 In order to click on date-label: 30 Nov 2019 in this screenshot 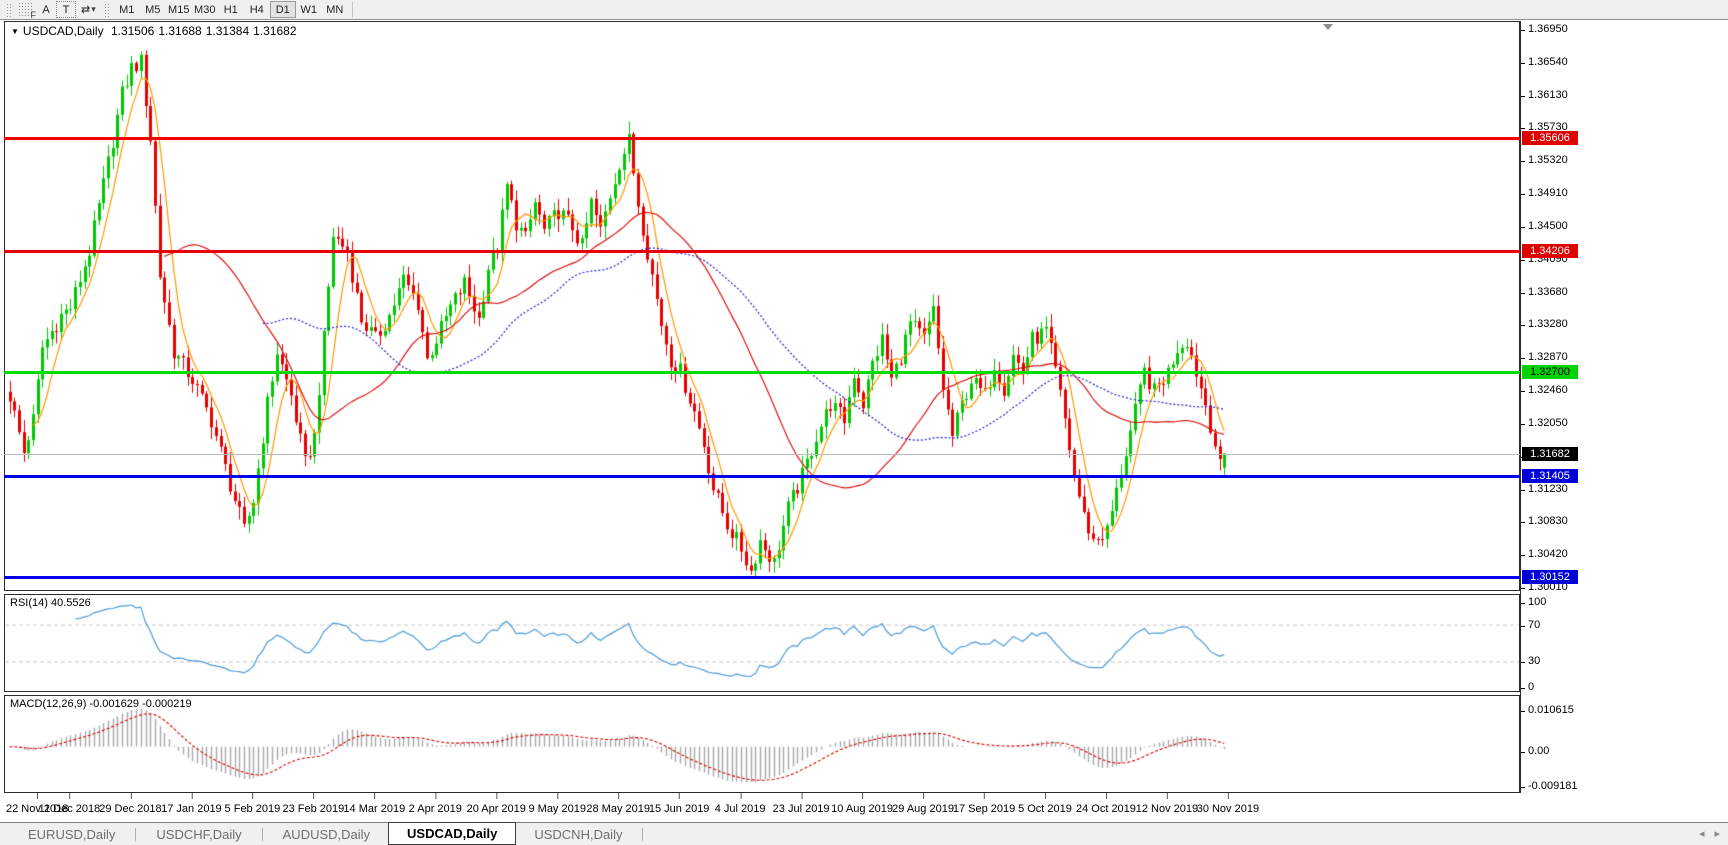, I will do `click(1228, 804)`.